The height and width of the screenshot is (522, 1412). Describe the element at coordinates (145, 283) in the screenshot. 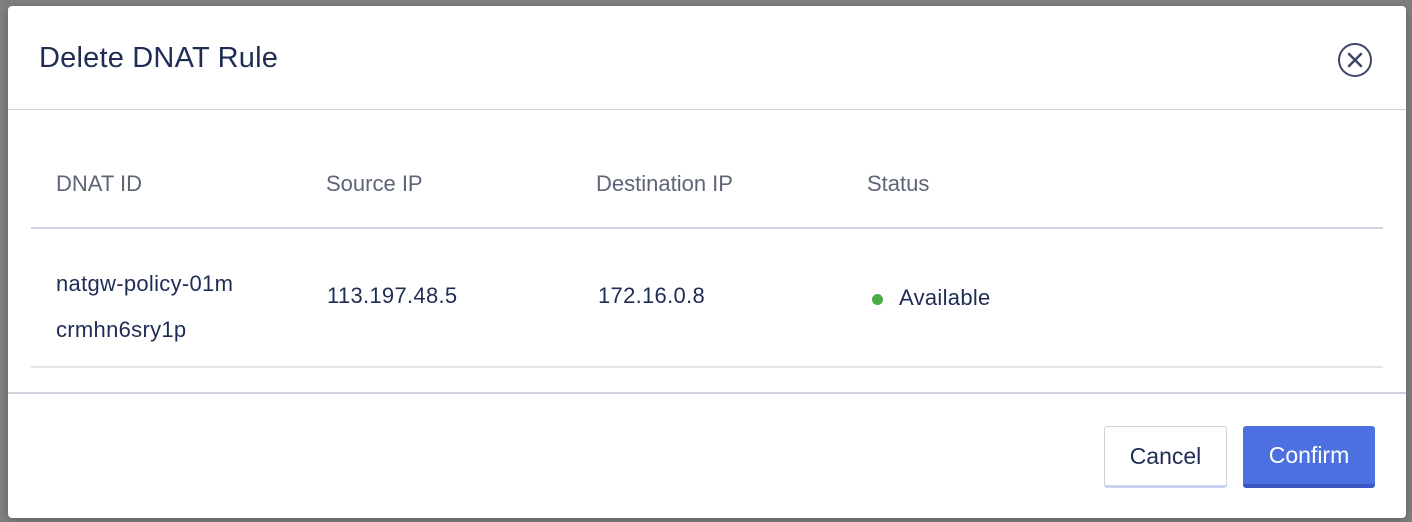

I see `dnat-id-line-1: natgw-policy-01m` at that location.